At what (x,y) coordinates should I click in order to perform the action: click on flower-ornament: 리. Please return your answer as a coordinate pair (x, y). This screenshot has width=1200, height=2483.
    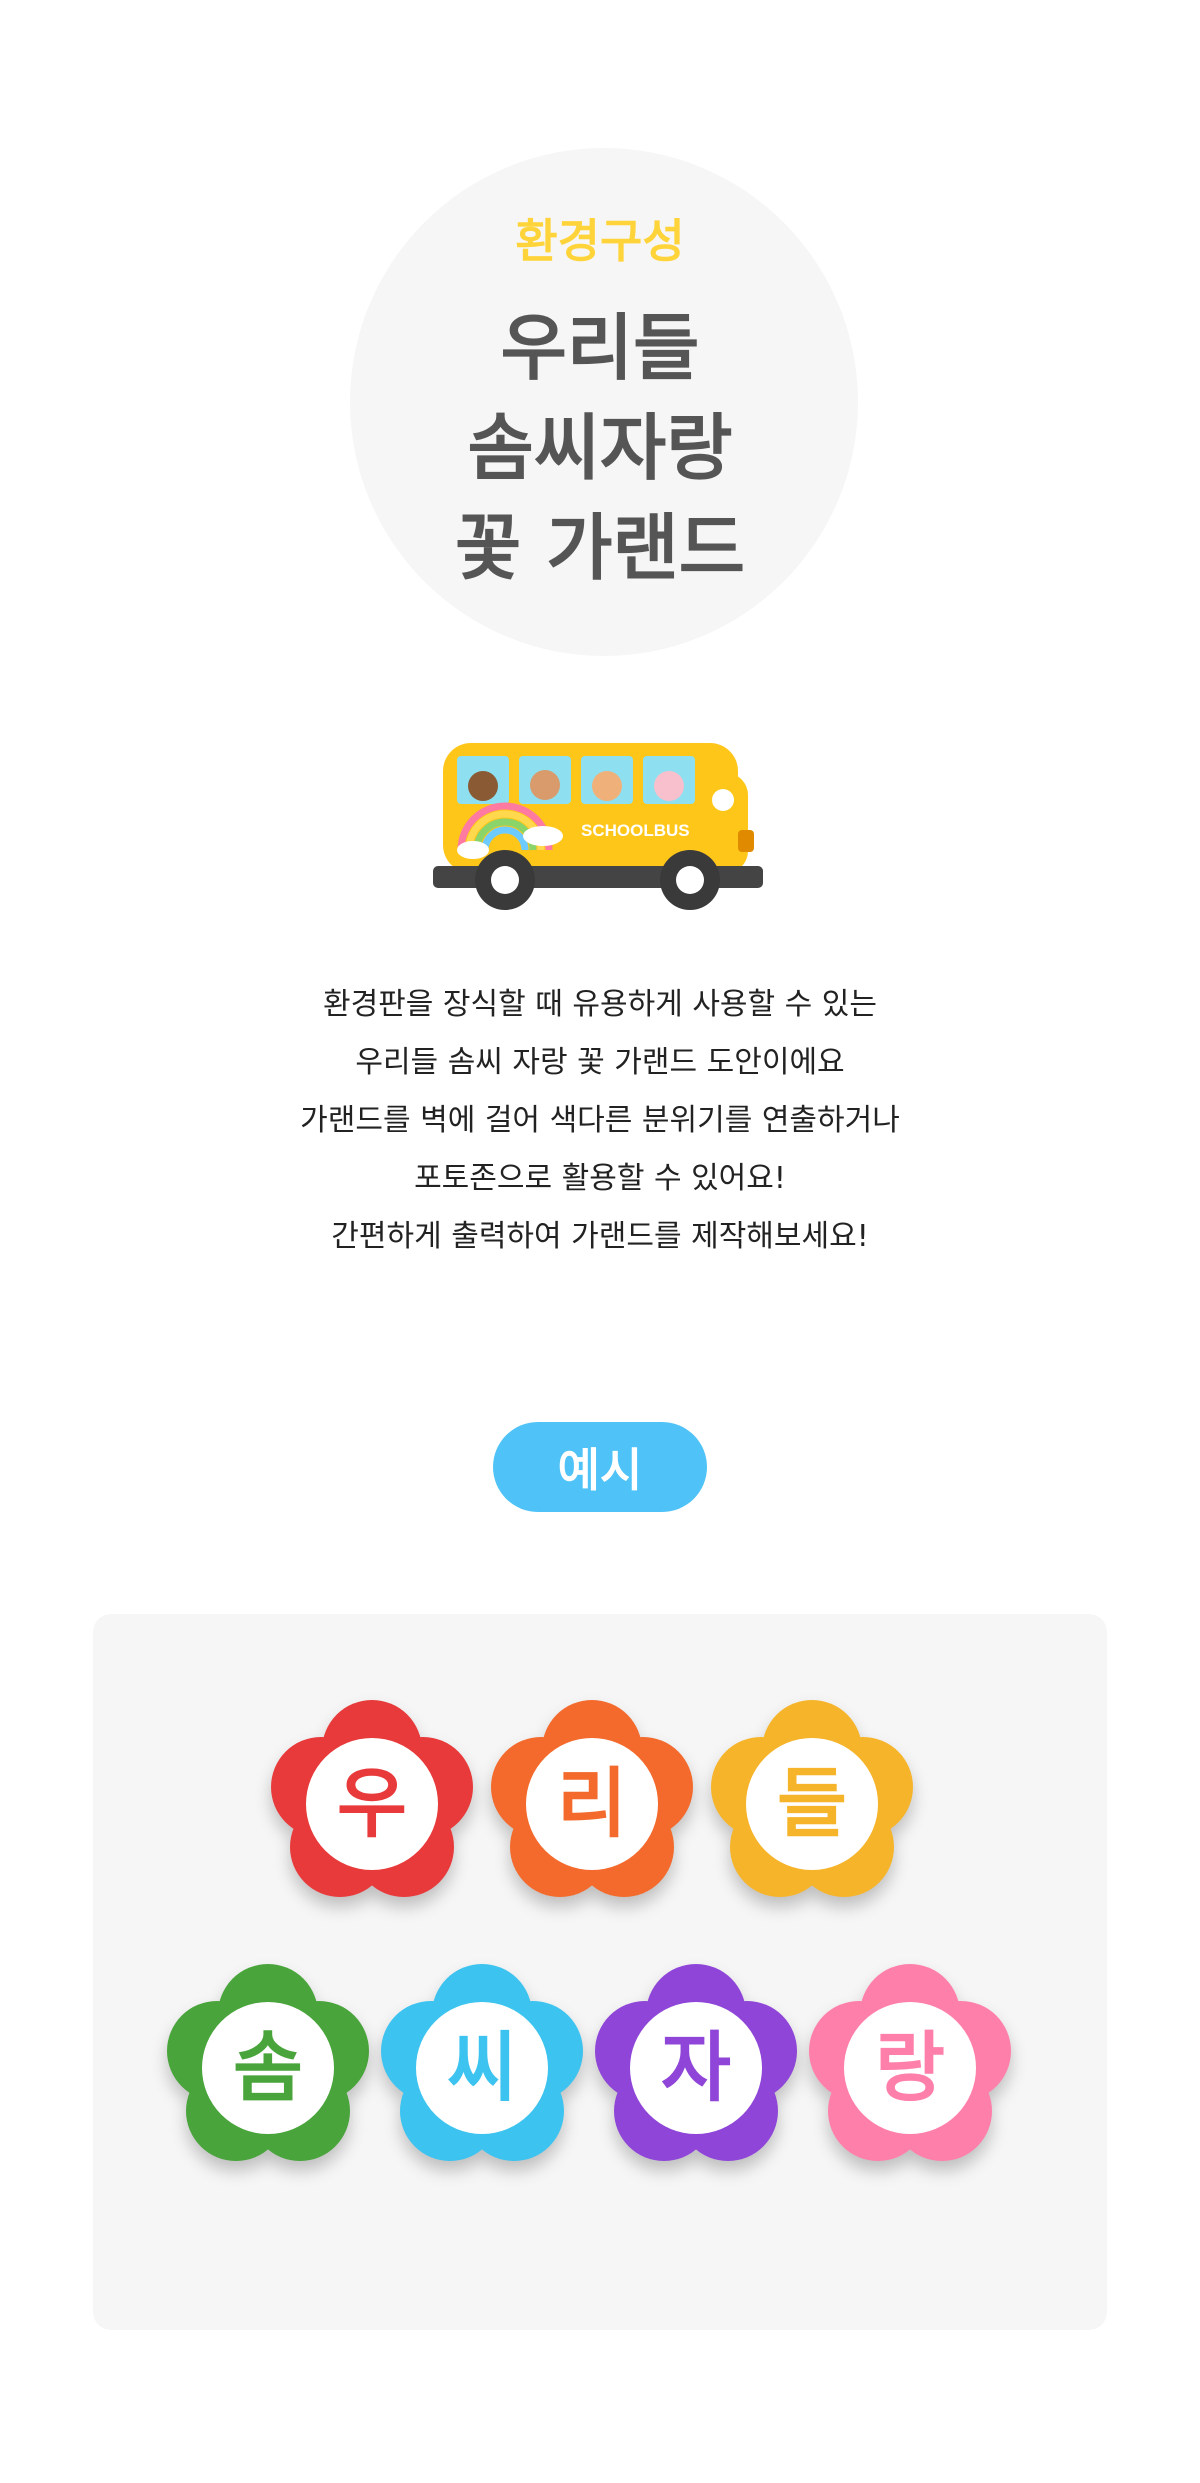
    Looking at the image, I should click on (592, 1804).